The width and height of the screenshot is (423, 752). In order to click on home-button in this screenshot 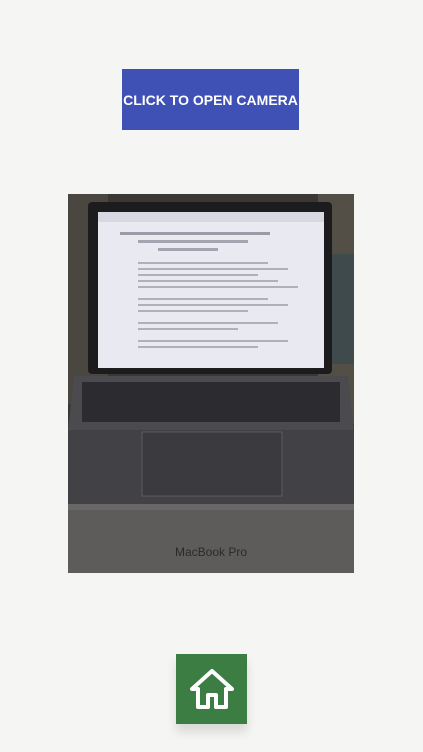, I will do `click(211, 689)`.